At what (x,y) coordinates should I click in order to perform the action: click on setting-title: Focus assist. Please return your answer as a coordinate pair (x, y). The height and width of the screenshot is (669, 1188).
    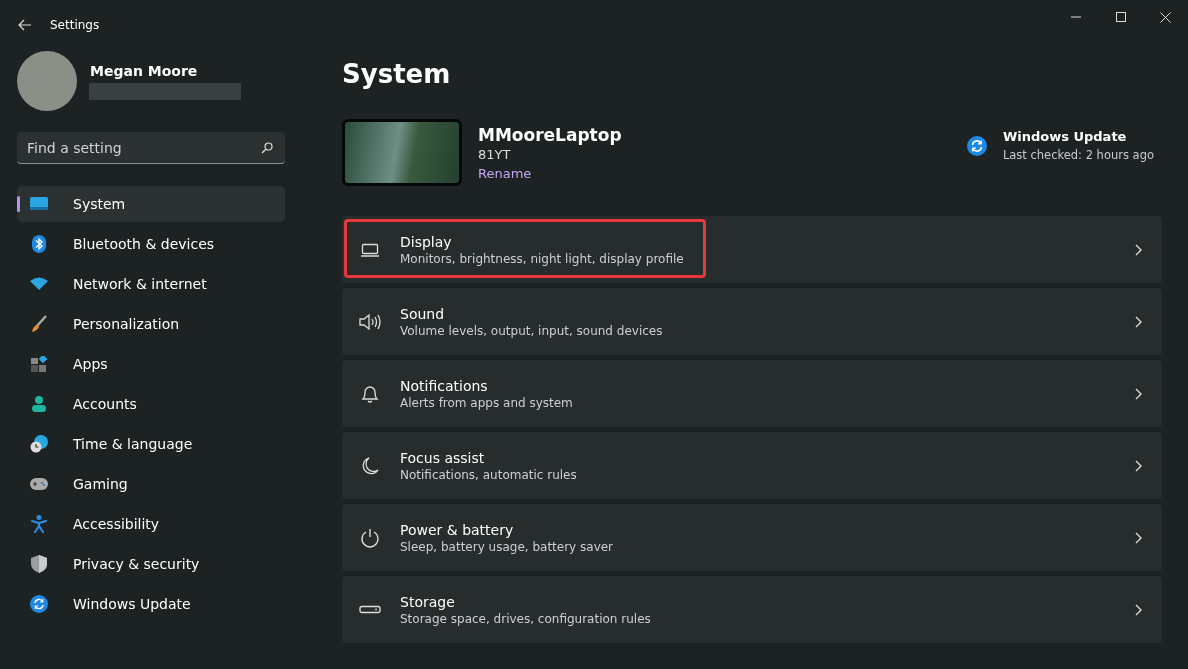
    Looking at the image, I should click on (442, 457).